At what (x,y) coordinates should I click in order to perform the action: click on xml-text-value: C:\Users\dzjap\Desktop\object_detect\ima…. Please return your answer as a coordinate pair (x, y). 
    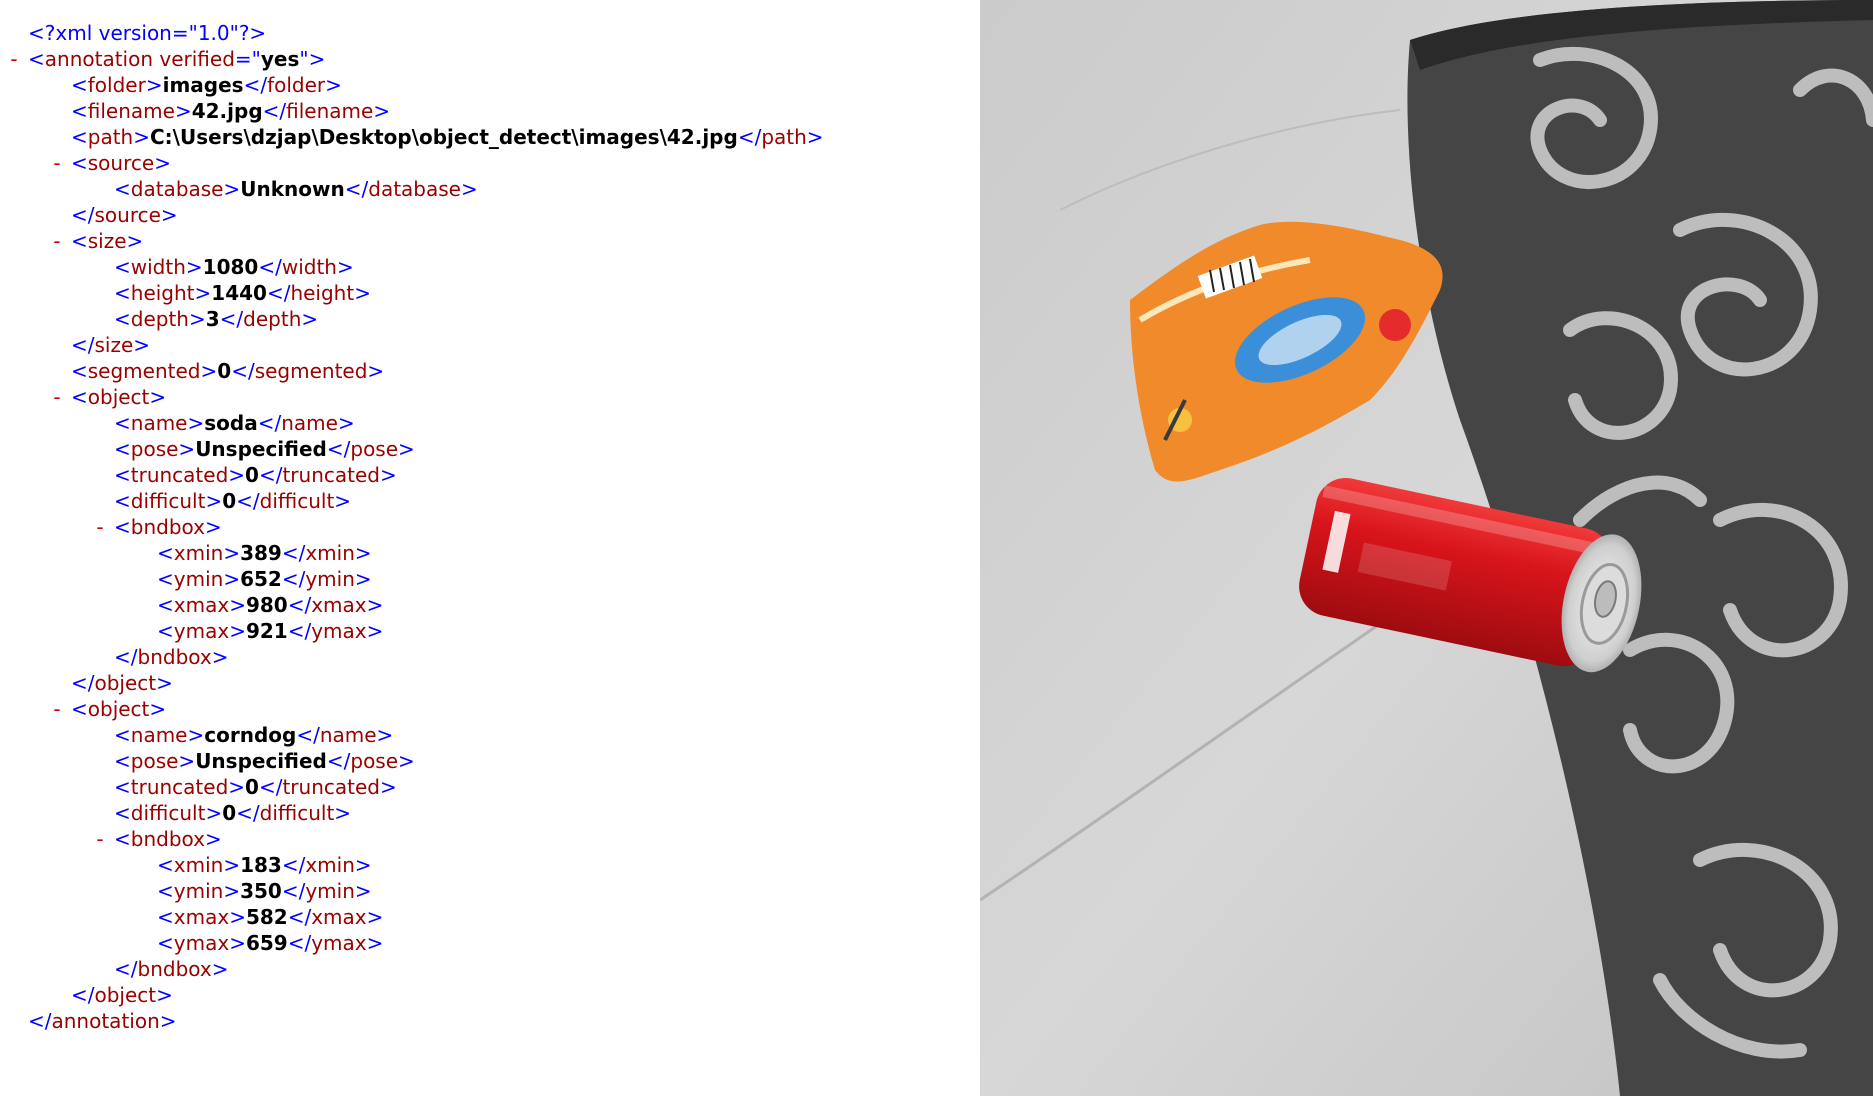
    Looking at the image, I should click on (444, 137).